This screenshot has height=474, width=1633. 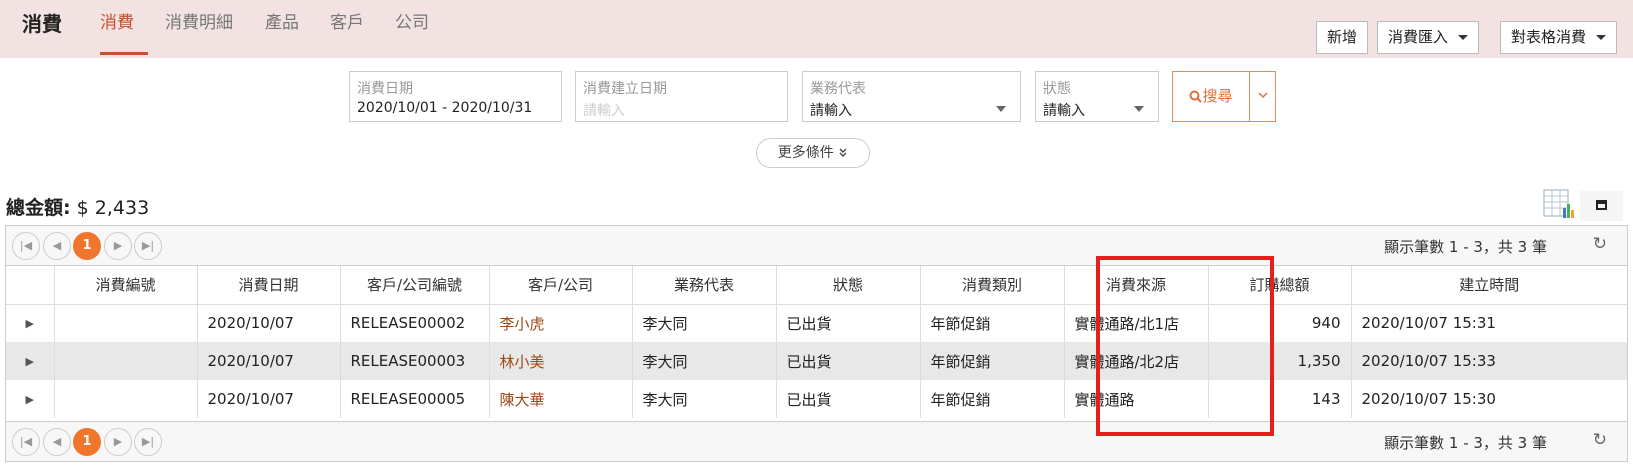 What do you see at coordinates (604, 110) in the screenshot?
I see `created-date-input: 請輸入` at bounding box center [604, 110].